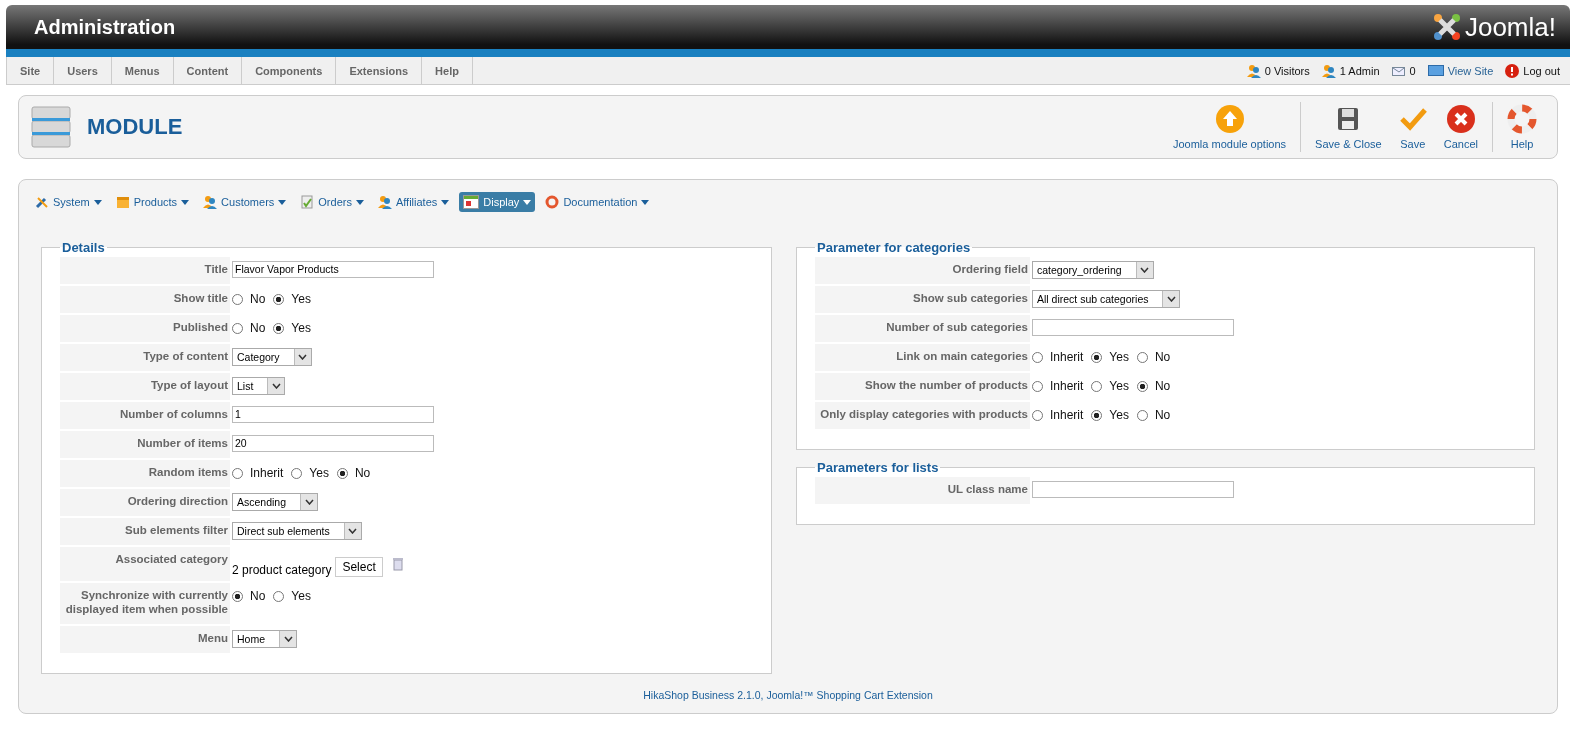 The image size is (1576, 741). Describe the element at coordinates (413, 202) in the screenshot. I see `nav-menu-item: Affiliates` at that location.